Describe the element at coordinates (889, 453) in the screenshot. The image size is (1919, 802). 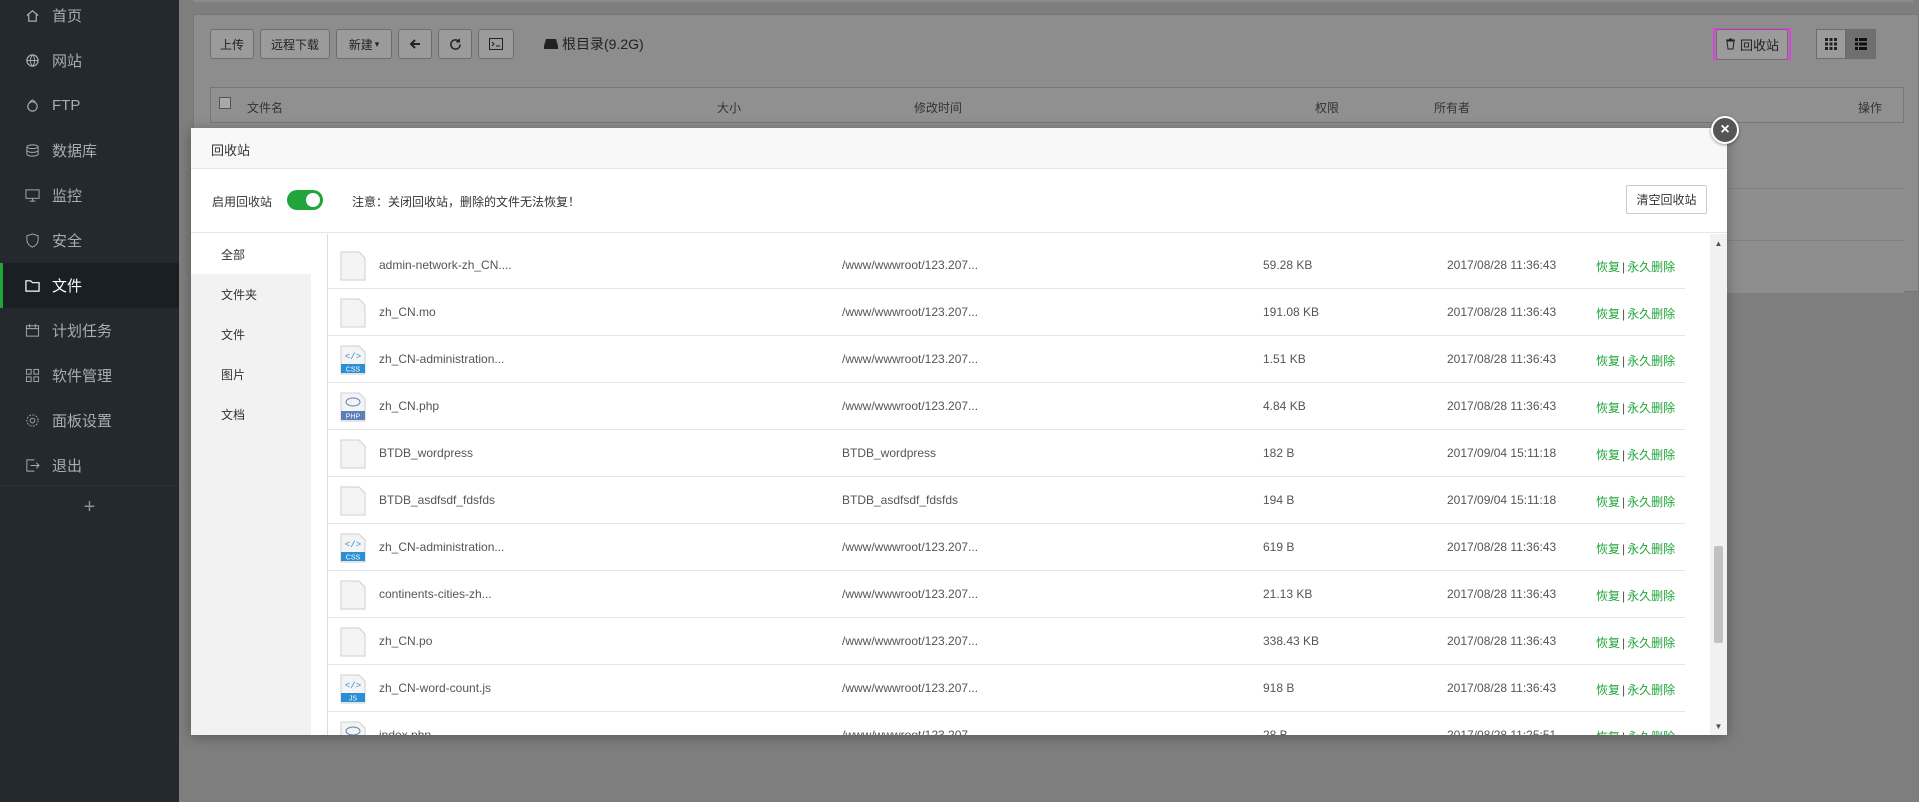
I see `file-path: BTDB_wordpress` at that location.